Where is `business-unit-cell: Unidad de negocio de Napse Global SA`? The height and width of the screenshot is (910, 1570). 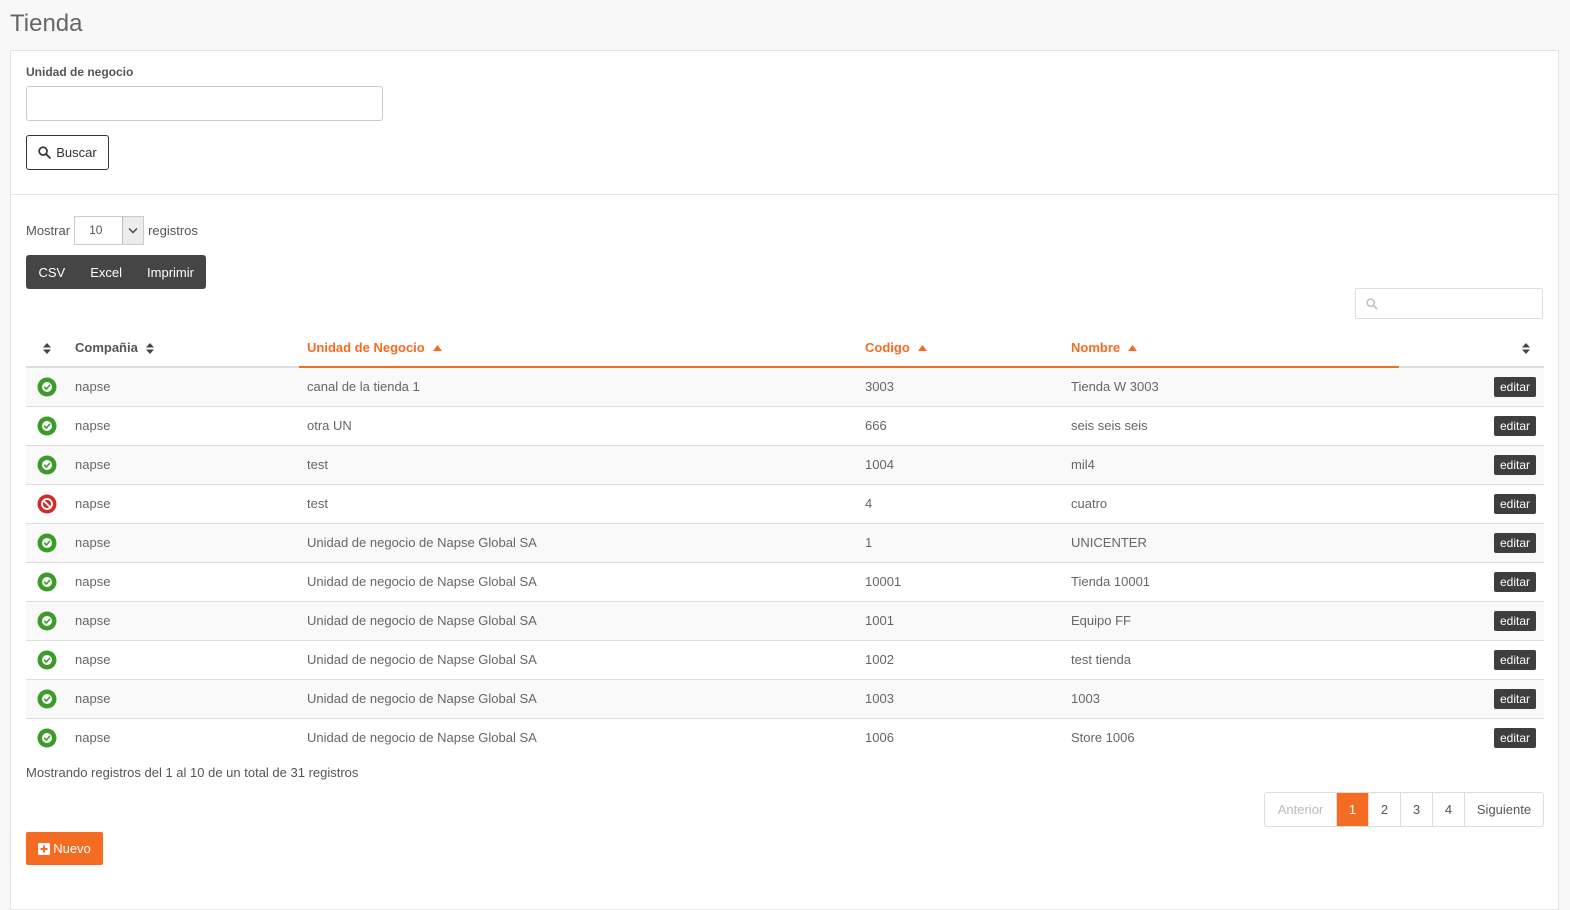
business-unit-cell: Unidad de negocio de Napse Global SA is located at coordinates (578, 737).